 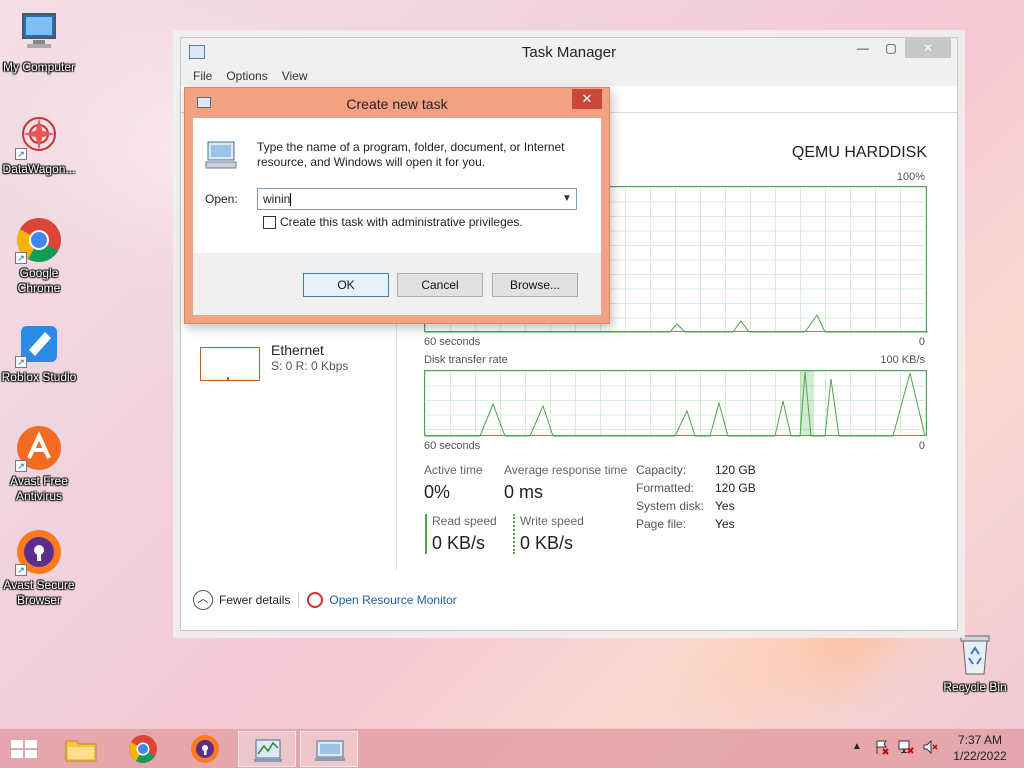 What do you see at coordinates (297, 350) in the screenshot?
I see `ethernet-label: Ethernet` at bounding box center [297, 350].